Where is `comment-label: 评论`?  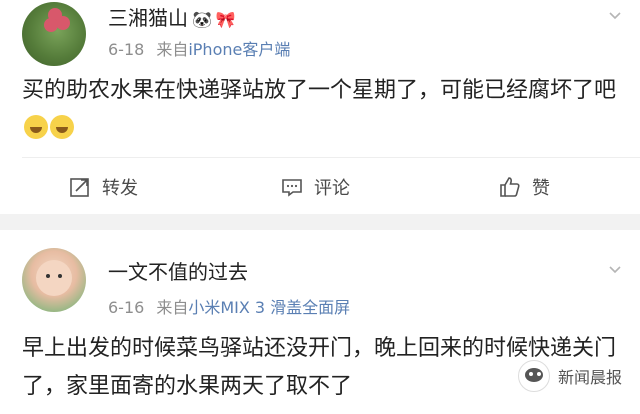 comment-label: 评论 is located at coordinates (332, 188).